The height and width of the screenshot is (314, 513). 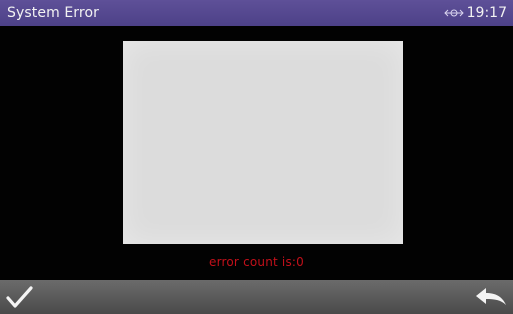 What do you see at coordinates (256, 262) in the screenshot?
I see `error-count-message: error count is:0` at bounding box center [256, 262].